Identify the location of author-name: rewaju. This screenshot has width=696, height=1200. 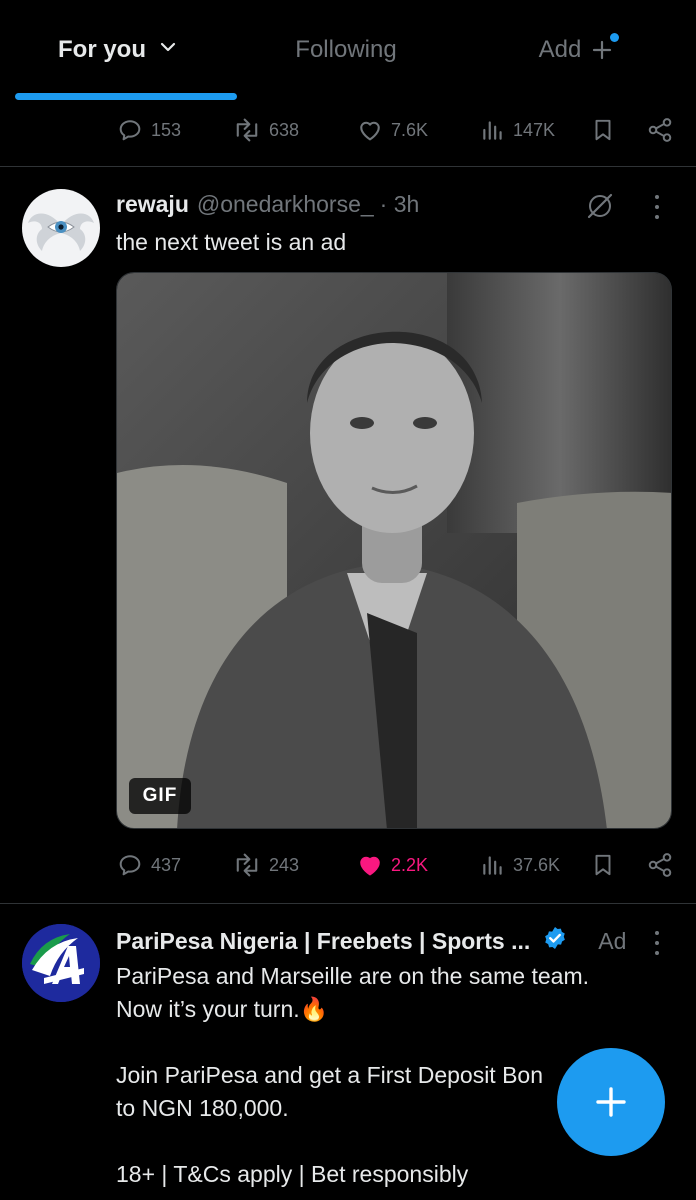
(152, 204).